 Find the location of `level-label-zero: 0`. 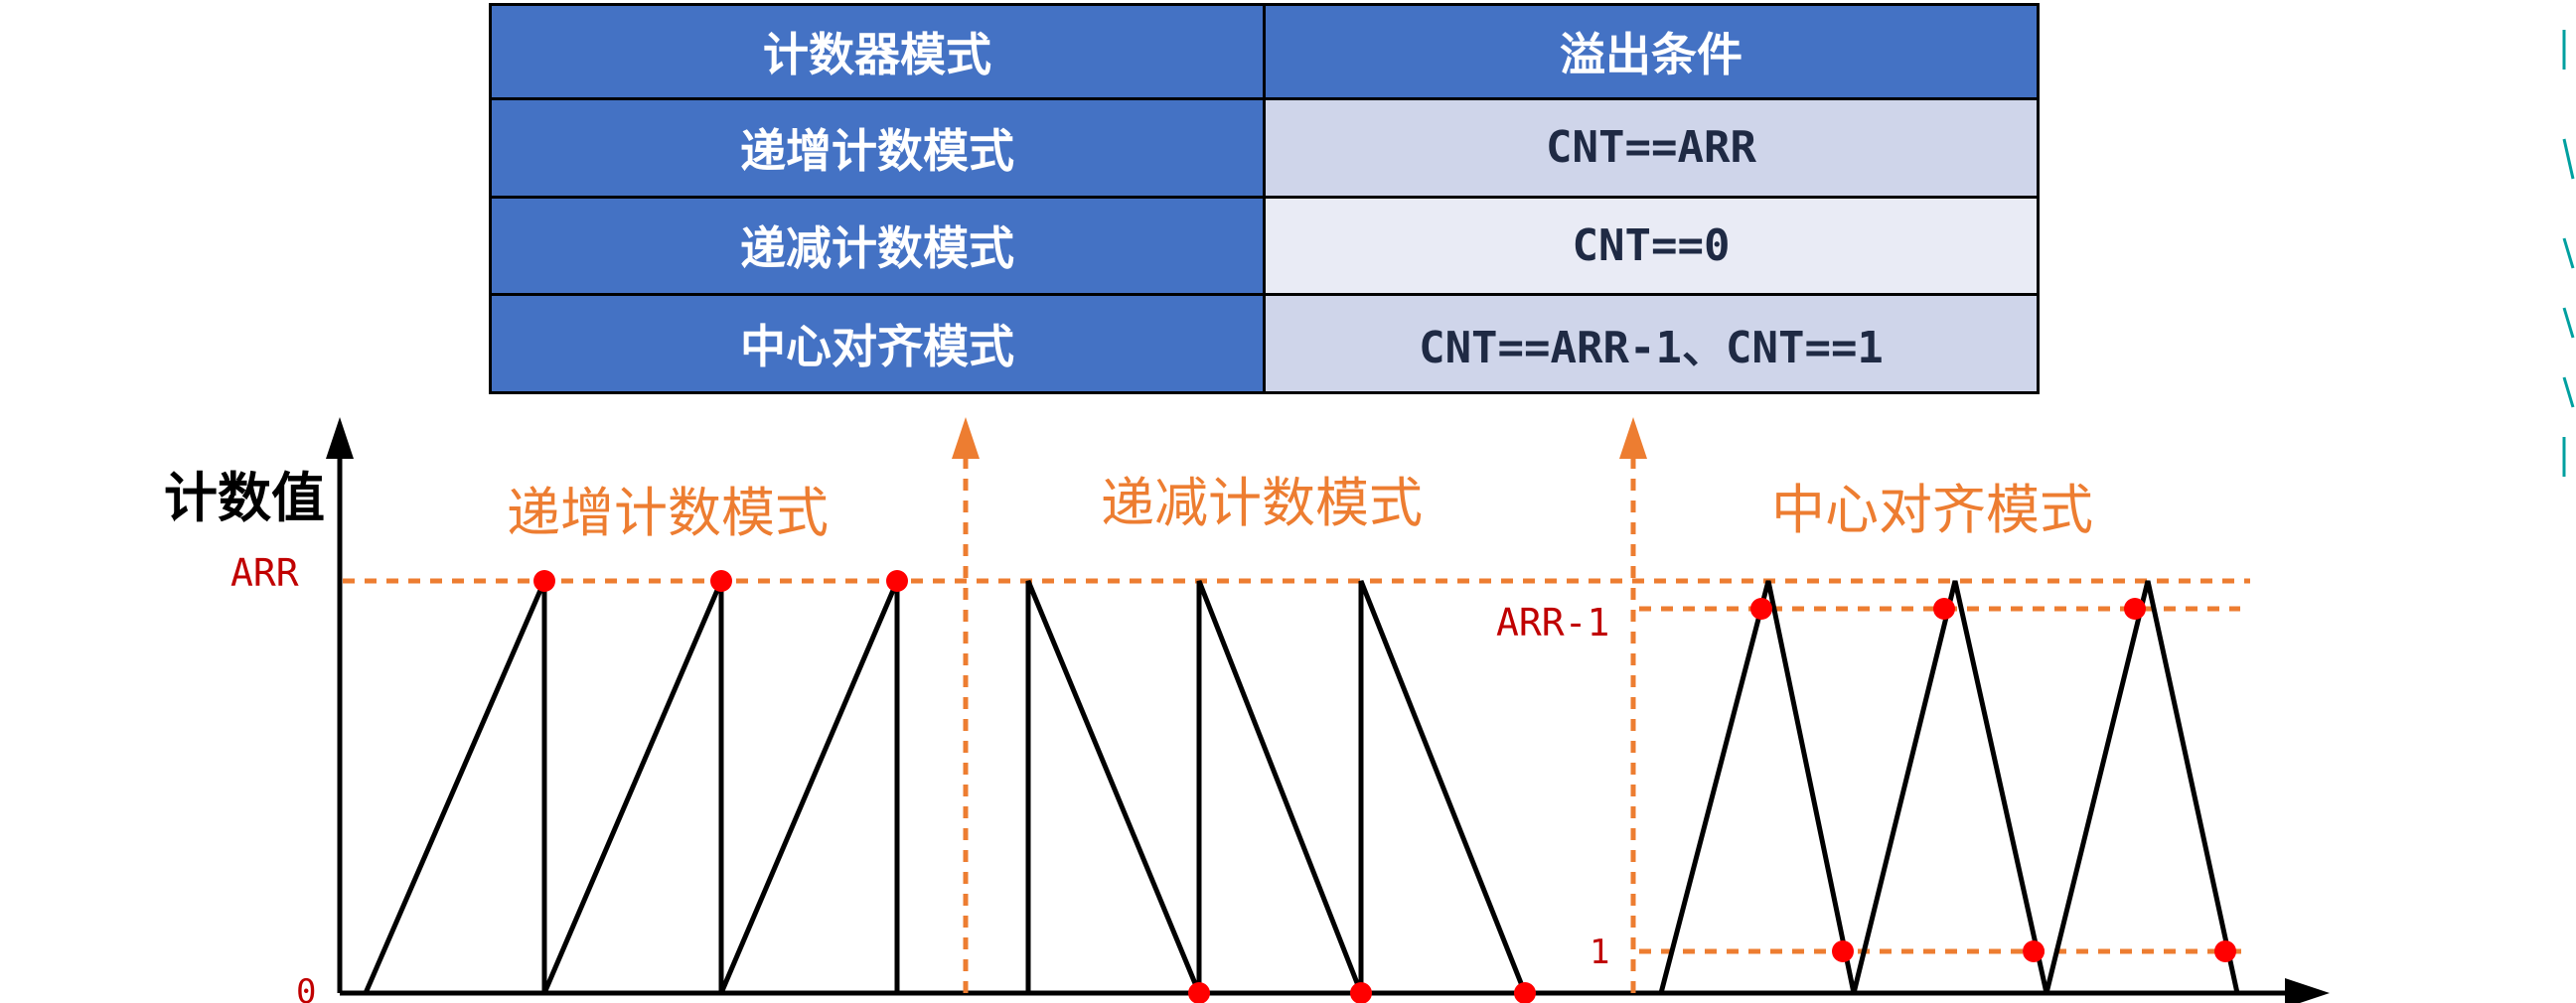

level-label-zero: 0 is located at coordinates (306, 988).